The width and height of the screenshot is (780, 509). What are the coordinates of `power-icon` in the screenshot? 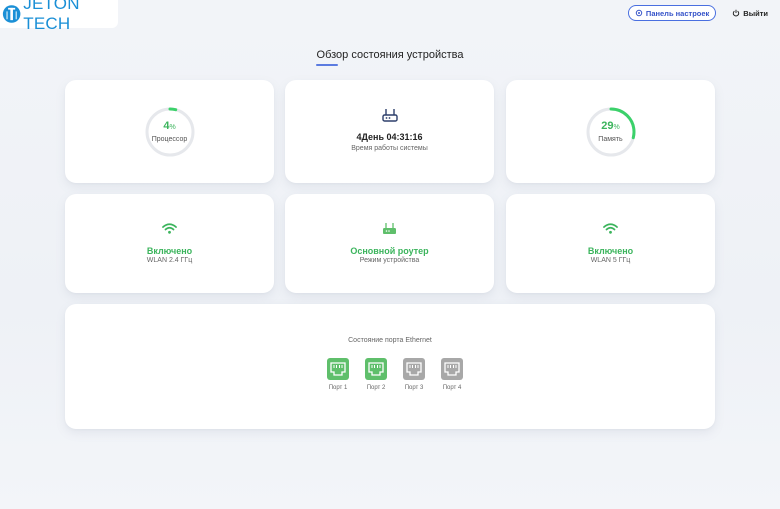 It's located at (736, 13).